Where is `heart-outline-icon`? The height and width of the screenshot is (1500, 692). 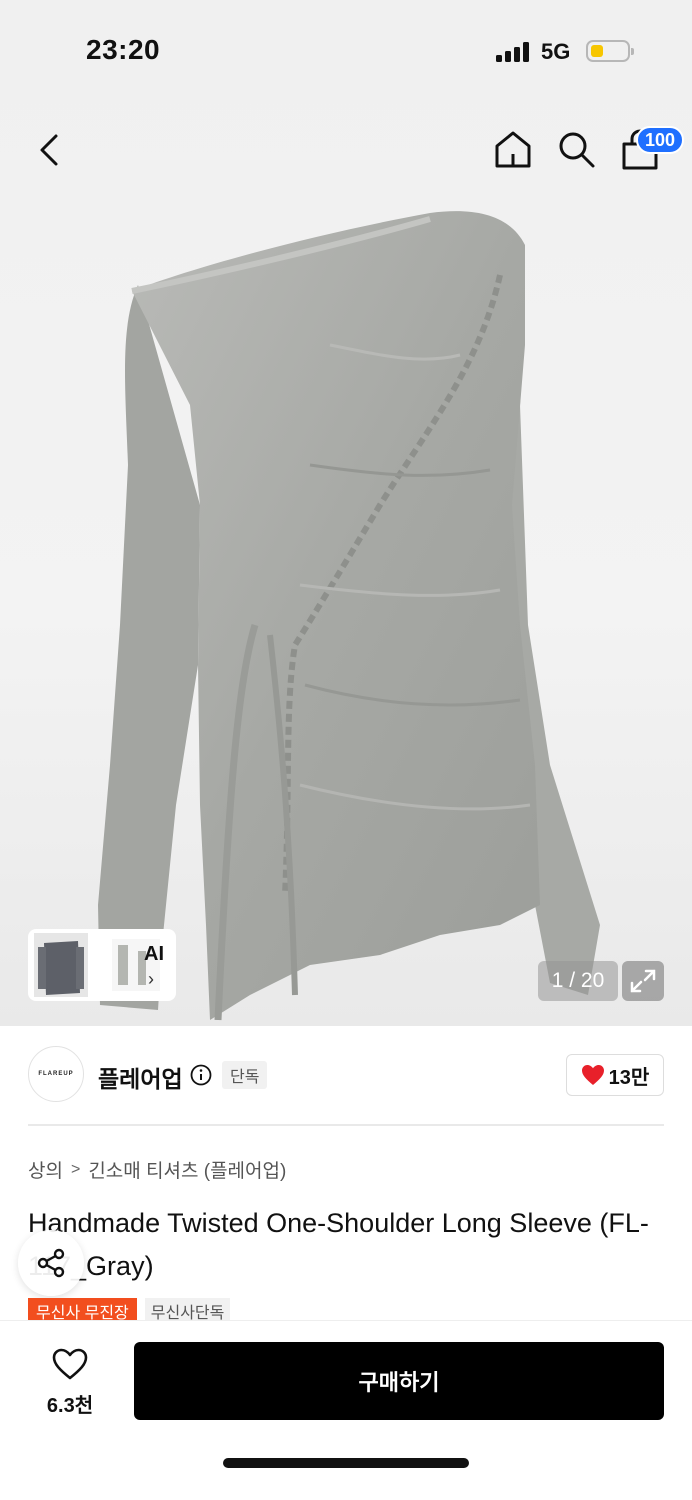
heart-outline-icon is located at coordinates (70, 1364).